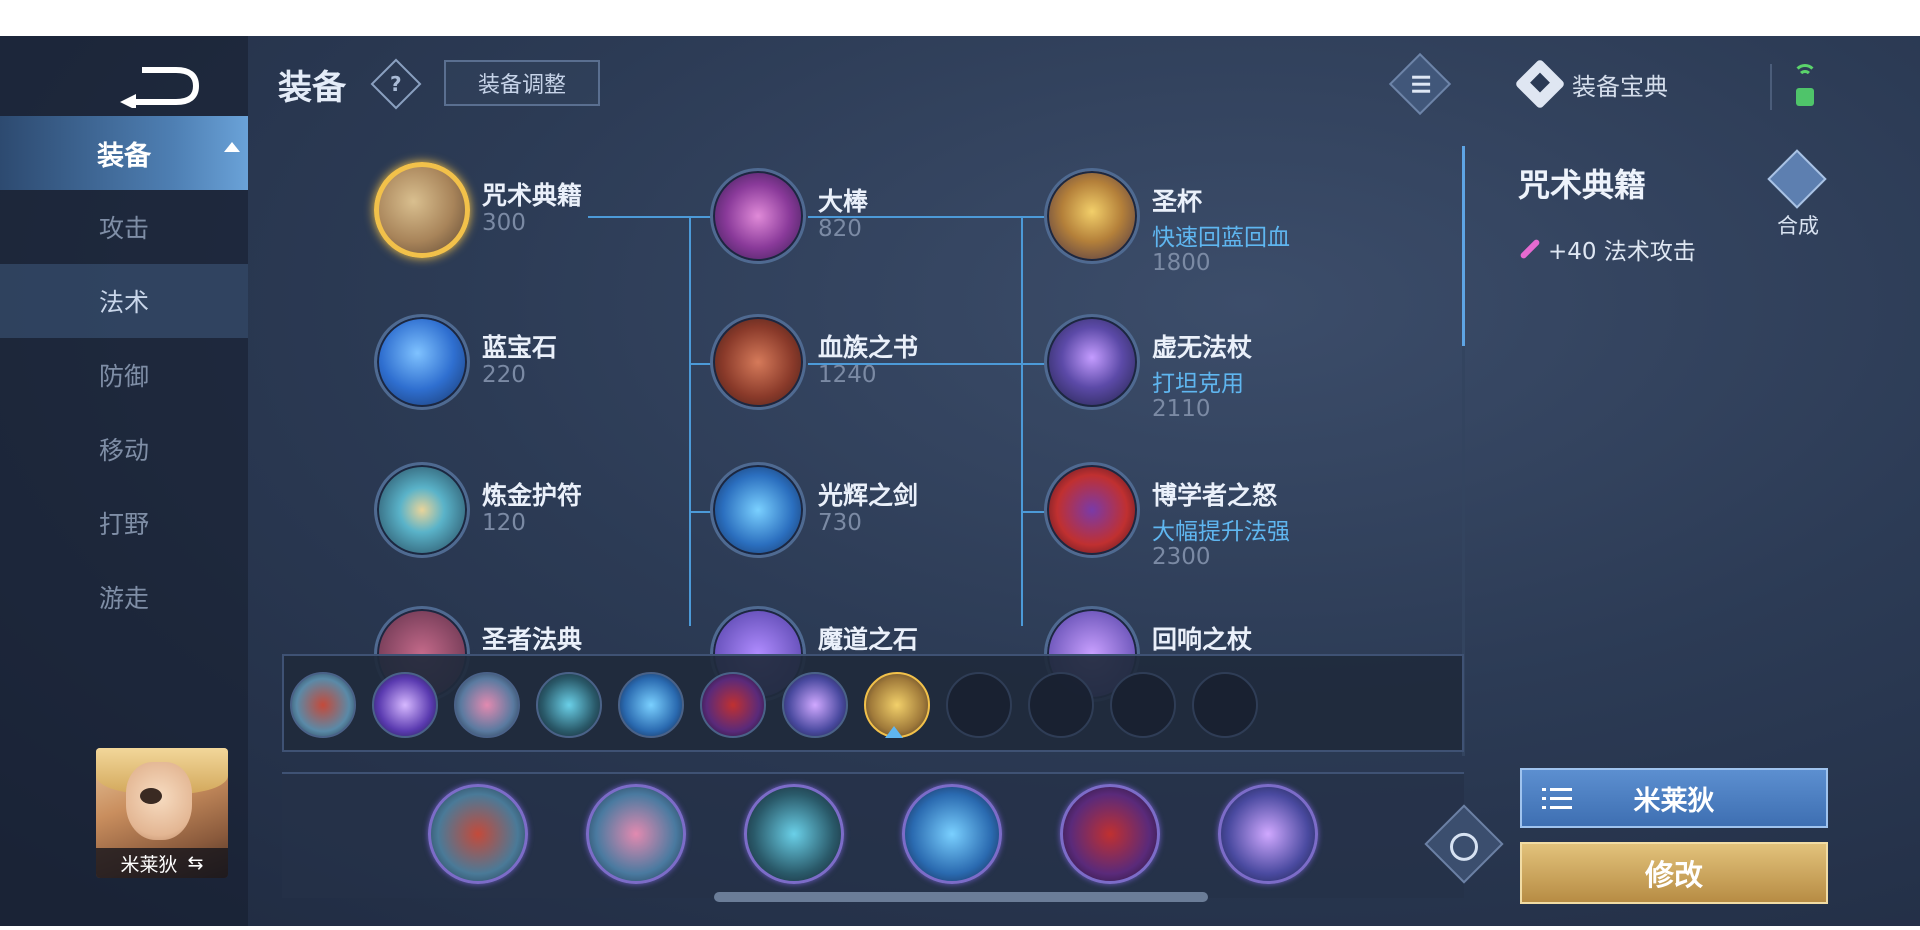 This screenshot has width=1920, height=930. I want to click on list-menu-icon, so click(1420, 84).